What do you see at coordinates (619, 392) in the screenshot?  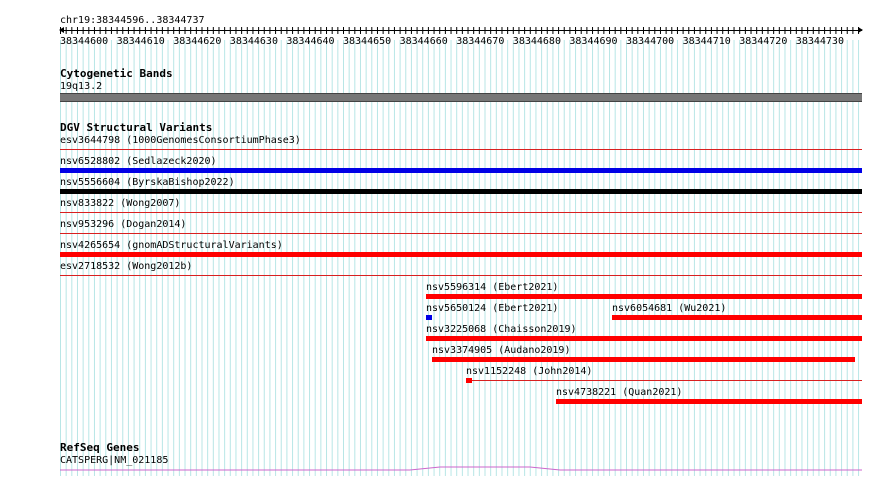 I see `variant-label: nsv4738221 (Quan2021)` at bounding box center [619, 392].